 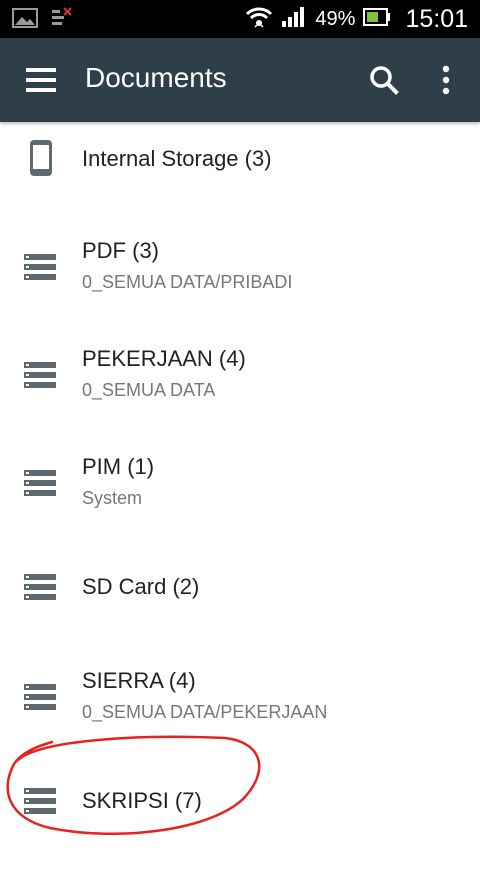 I want to click on root-item-skripsi: SKRIPSI (7), so click(x=240, y=822).